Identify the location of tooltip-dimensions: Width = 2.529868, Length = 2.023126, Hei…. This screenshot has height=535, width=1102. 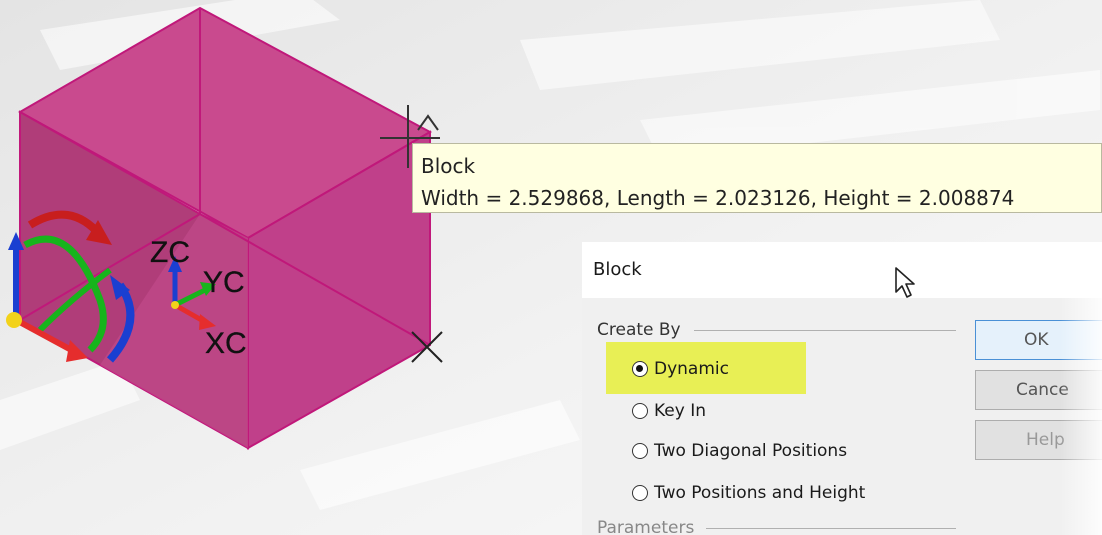
(718, 198).